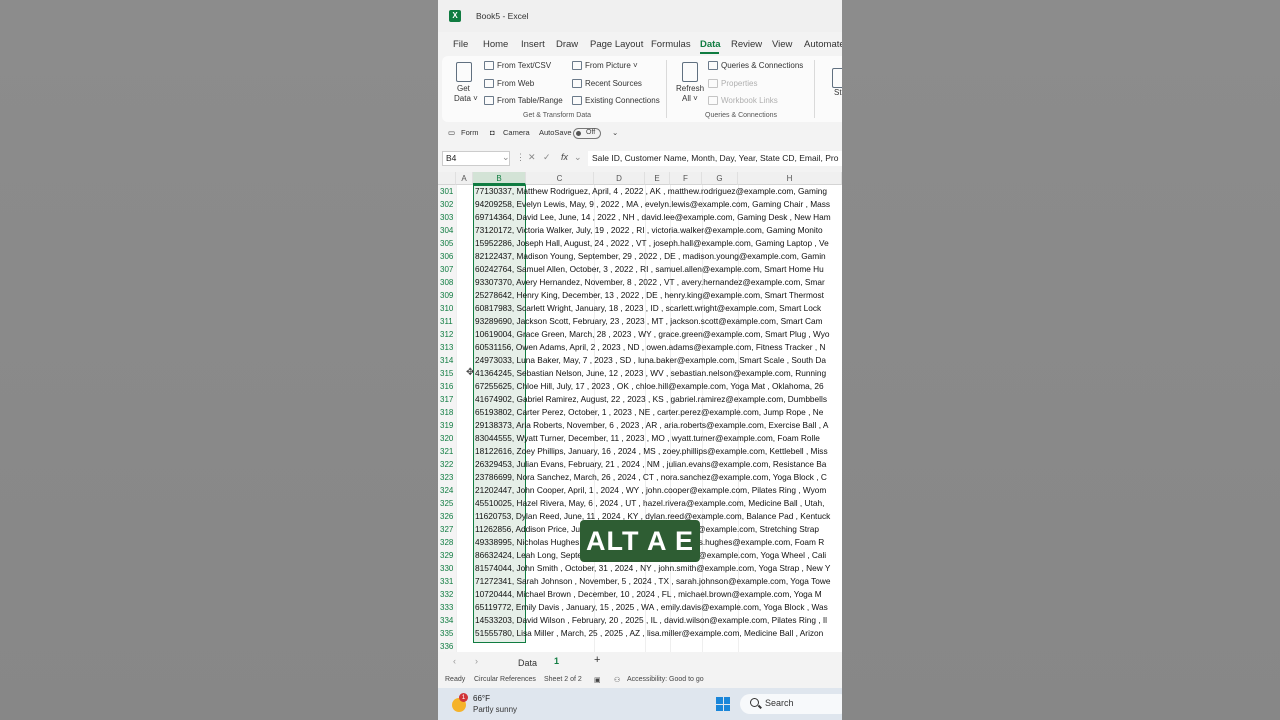 The height and width of the screenshot is (720, 1280). Describe the element at coordinates (447, 503) in the screenshot. I see `row-header: 325` at that location.